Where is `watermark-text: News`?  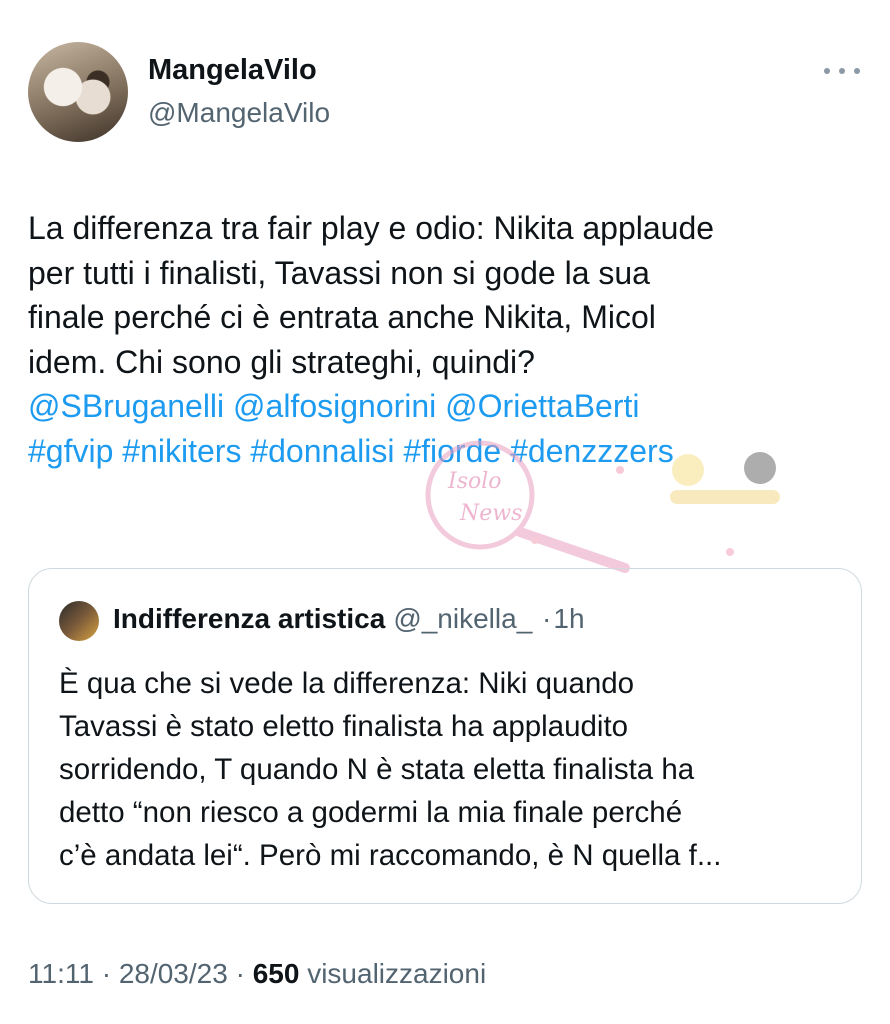
watermark-text: News is located at coordinates (490, 513).